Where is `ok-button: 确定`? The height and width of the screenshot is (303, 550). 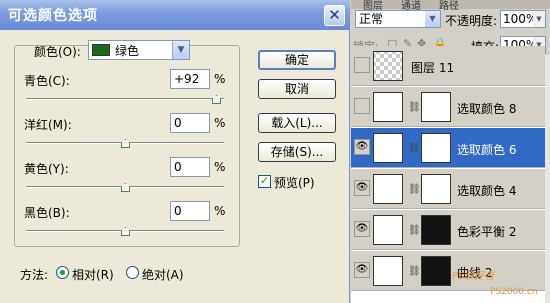
ok-button: 确定 is located at coordinates (297, 60).